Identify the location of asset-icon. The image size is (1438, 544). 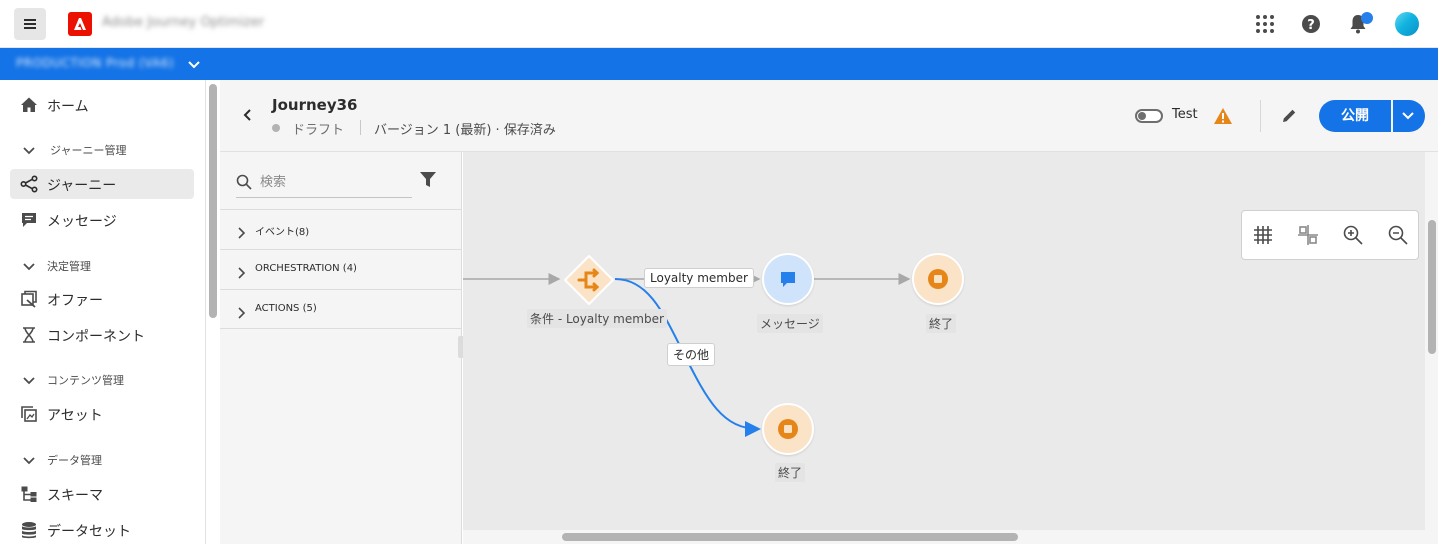
(29, 414).